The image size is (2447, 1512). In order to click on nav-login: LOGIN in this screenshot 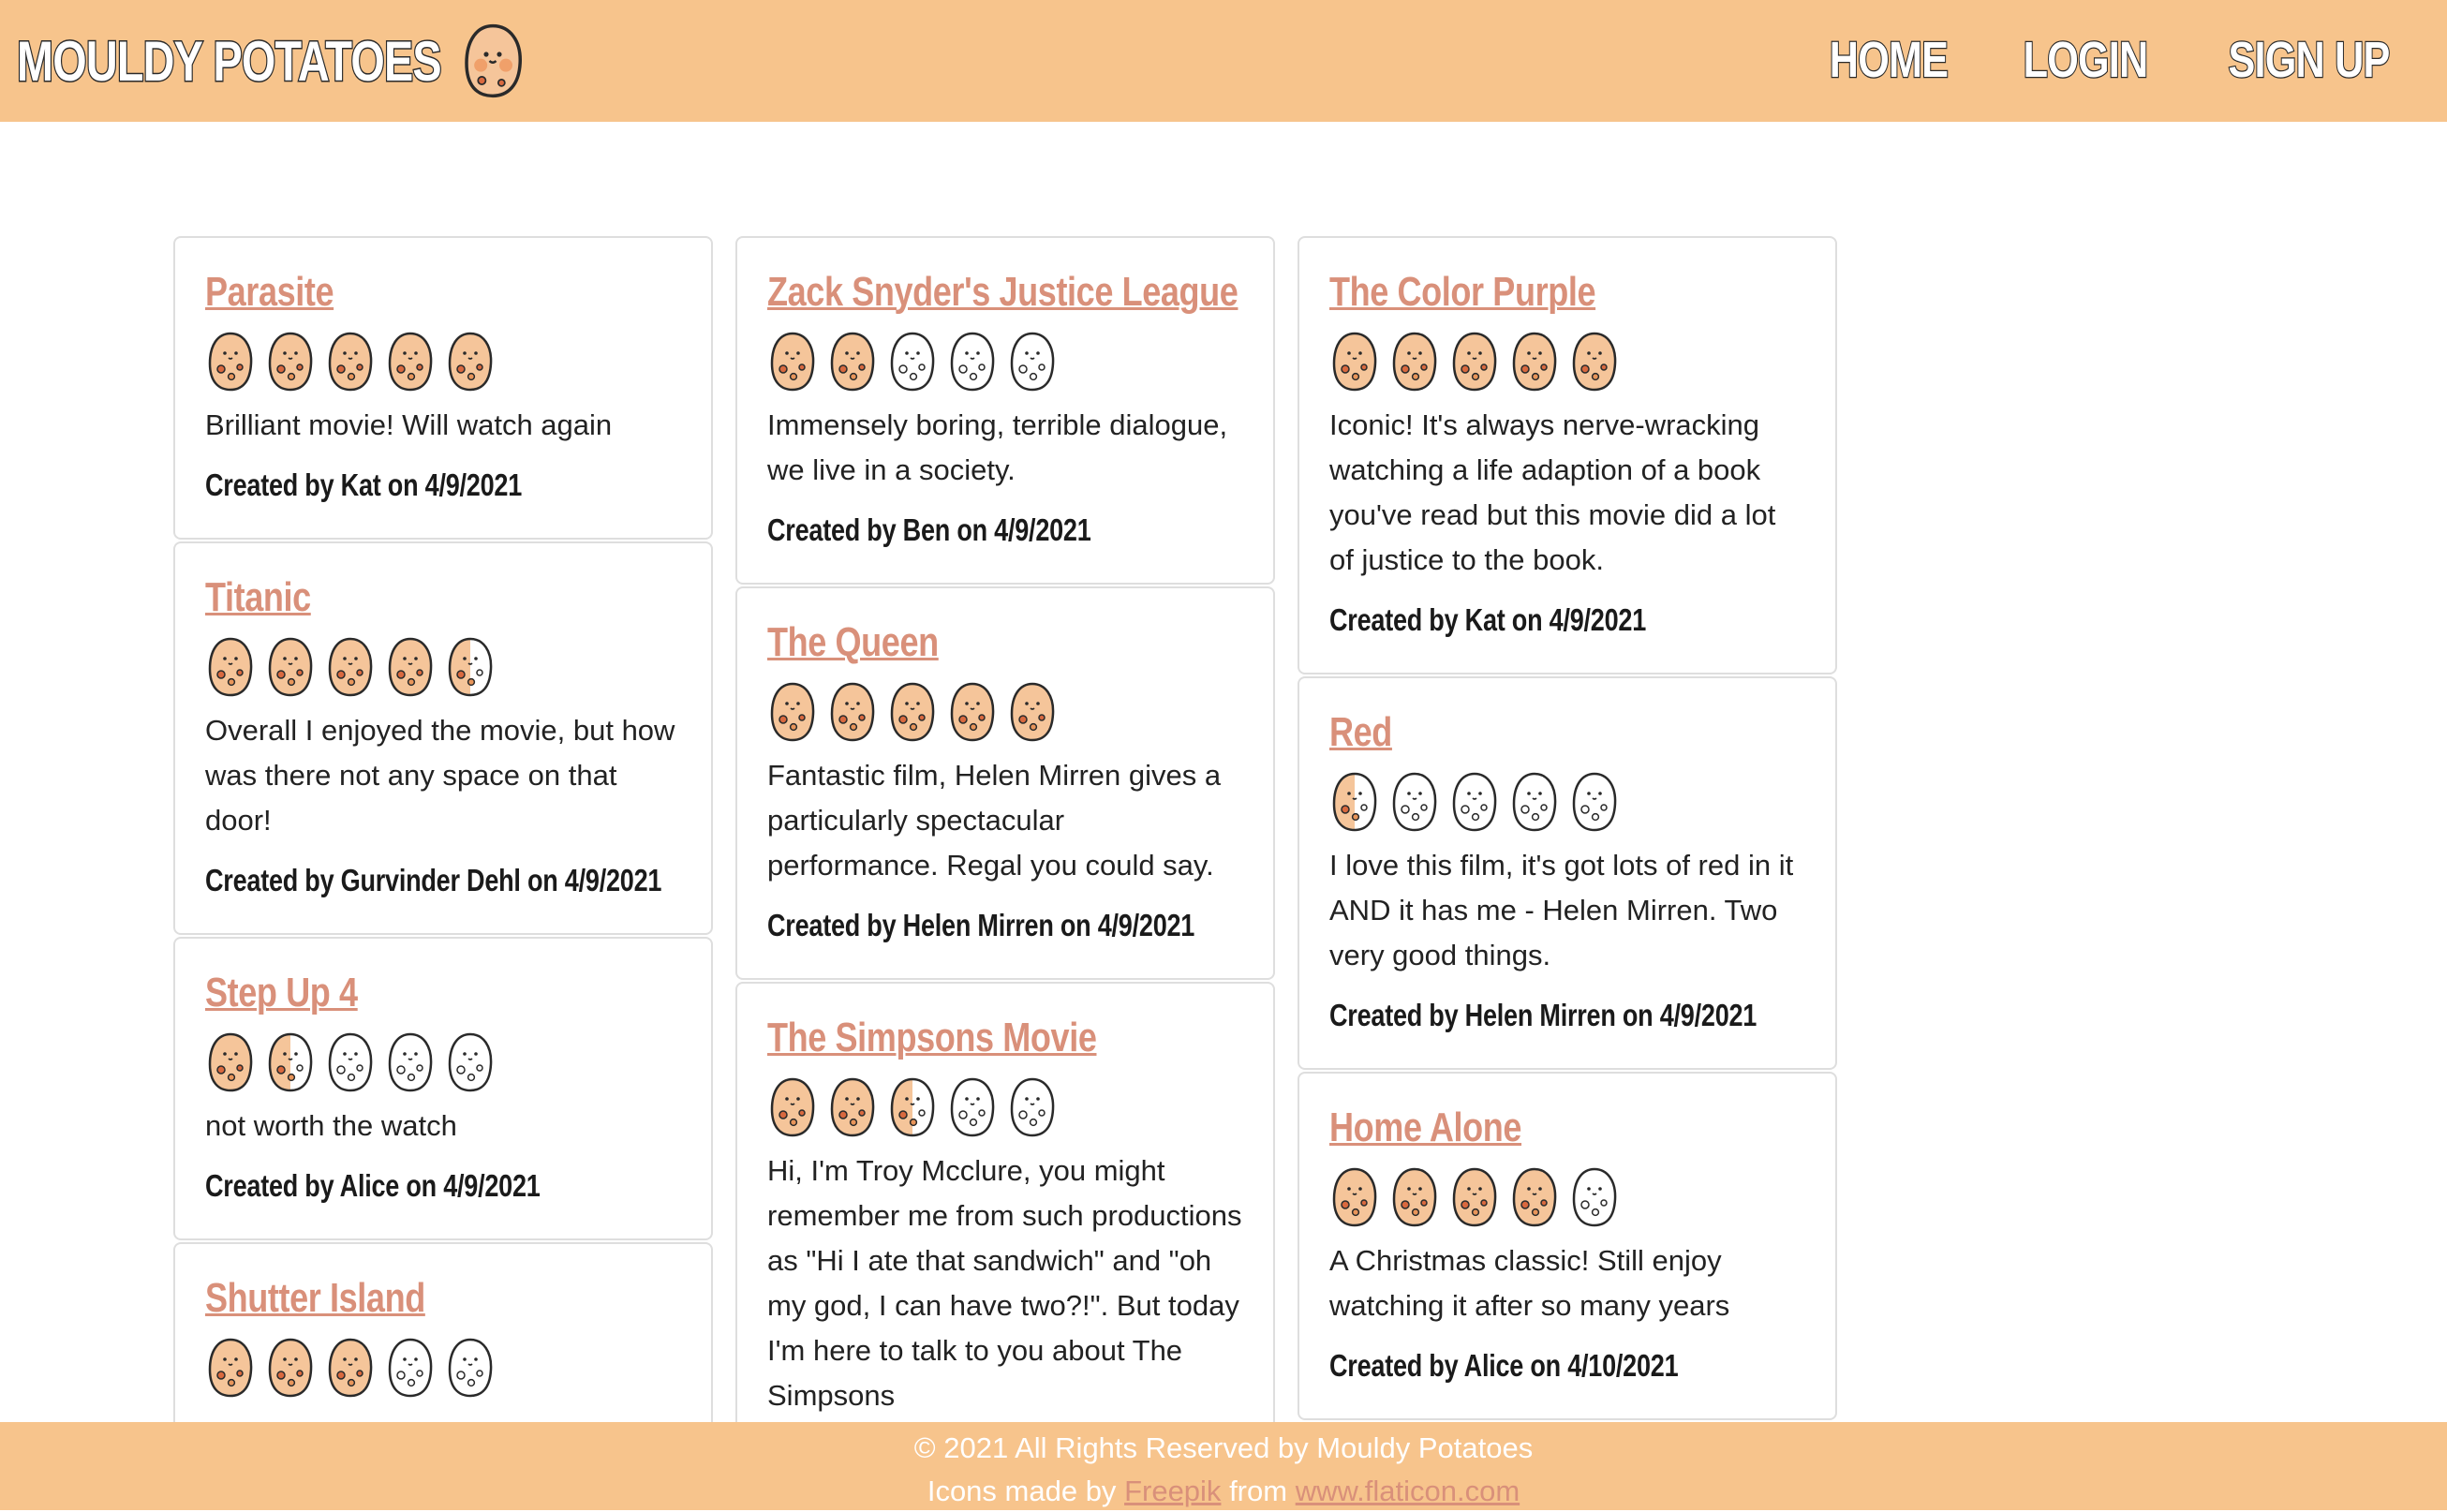, I will do `click(2086, 60)`.